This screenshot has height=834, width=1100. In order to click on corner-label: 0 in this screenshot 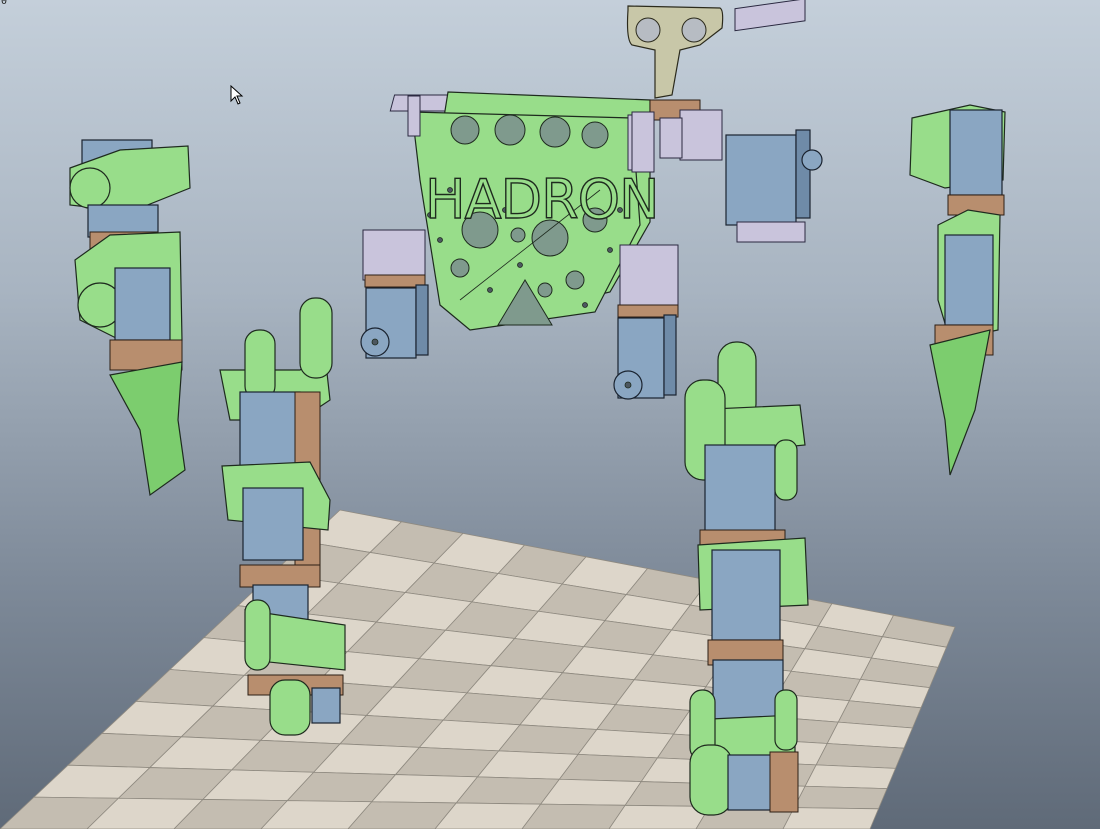, I will do `click(4, 3)`.